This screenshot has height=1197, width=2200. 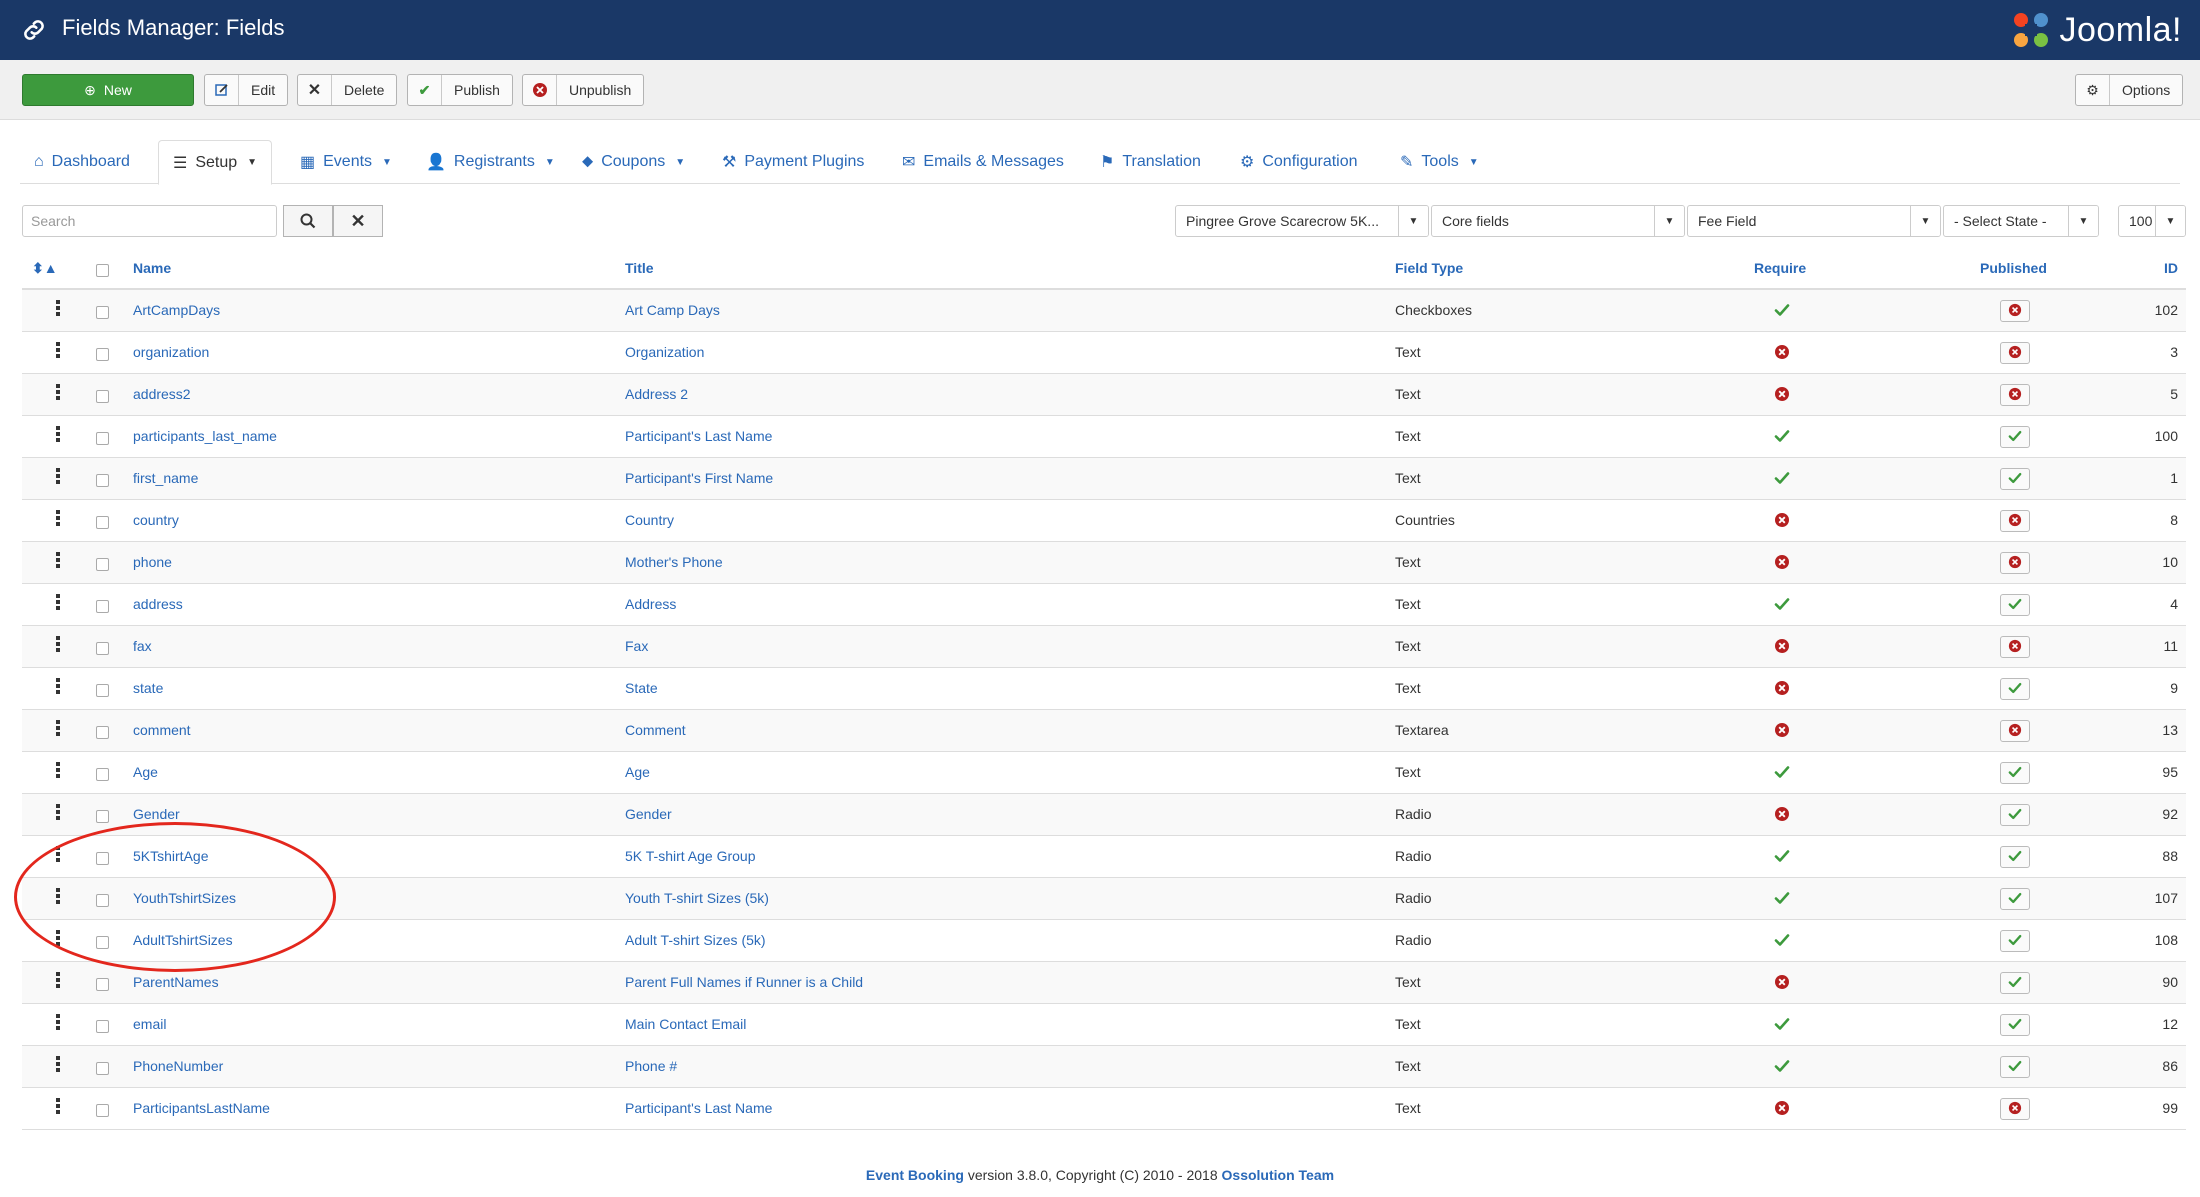 What do you see at coordinates (158, 604) in the screenshot?
I see `field-name-link: address` at bounding box center [158, 604].